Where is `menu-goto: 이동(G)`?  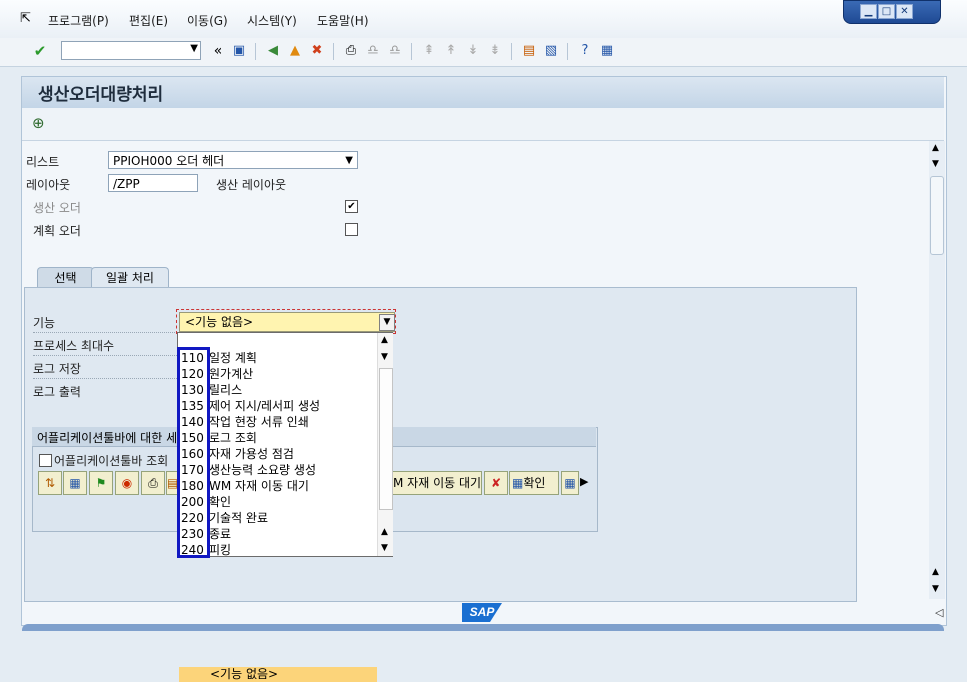 menu-goto: 이동(G) is located at coordinates (207, 20).